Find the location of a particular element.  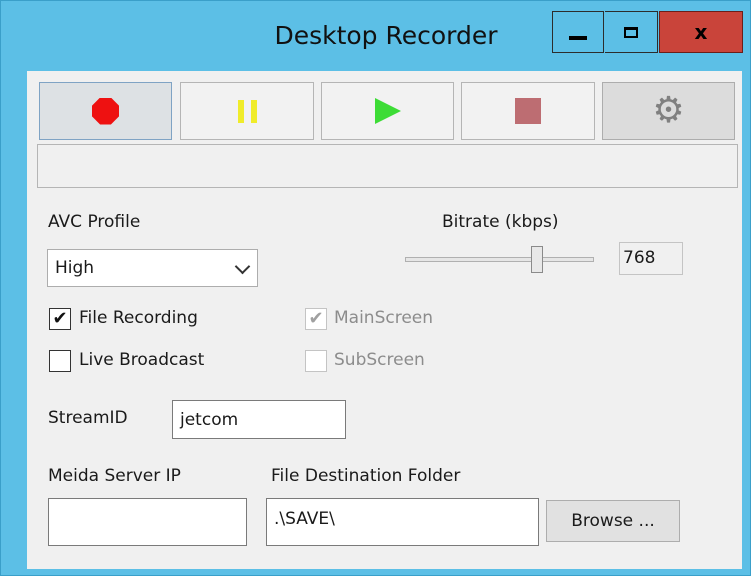

maximize-icon is located at coordinates (631, 32).